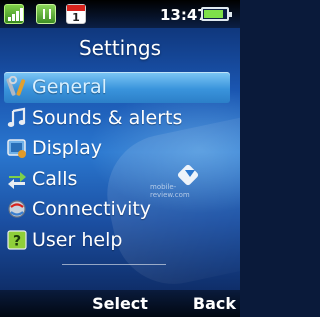 Image resolution: width=320 pixels, height=317 pixels. What do you see at coordinates (120, 14) in the screenshot?
I see `status-bar: 1 13:47` at bounding box center [120, 14].